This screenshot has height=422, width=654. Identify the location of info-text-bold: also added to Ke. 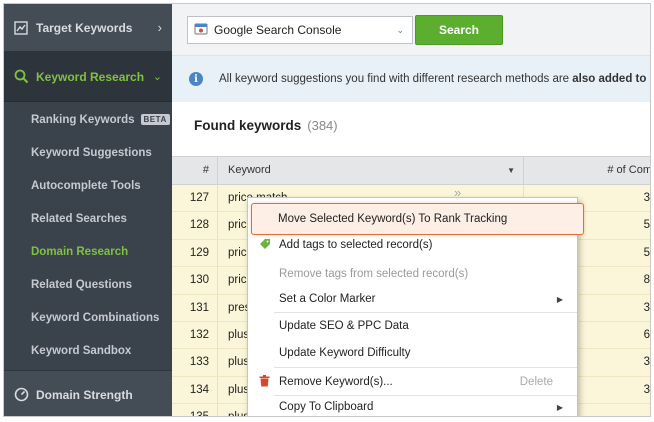
(611, 79).